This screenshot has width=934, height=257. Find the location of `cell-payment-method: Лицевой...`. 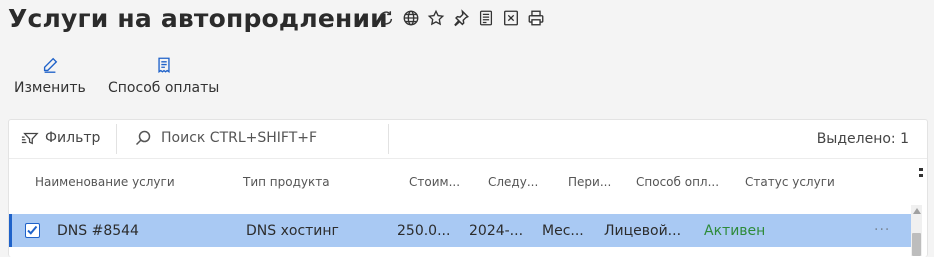

cell-payment-method: Лицевой... is located at coordinates (643, 231).